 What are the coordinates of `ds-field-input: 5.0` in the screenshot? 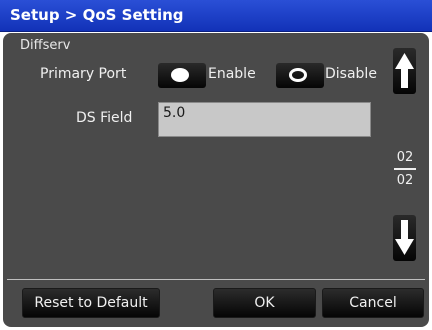 It's located at (264, 119).